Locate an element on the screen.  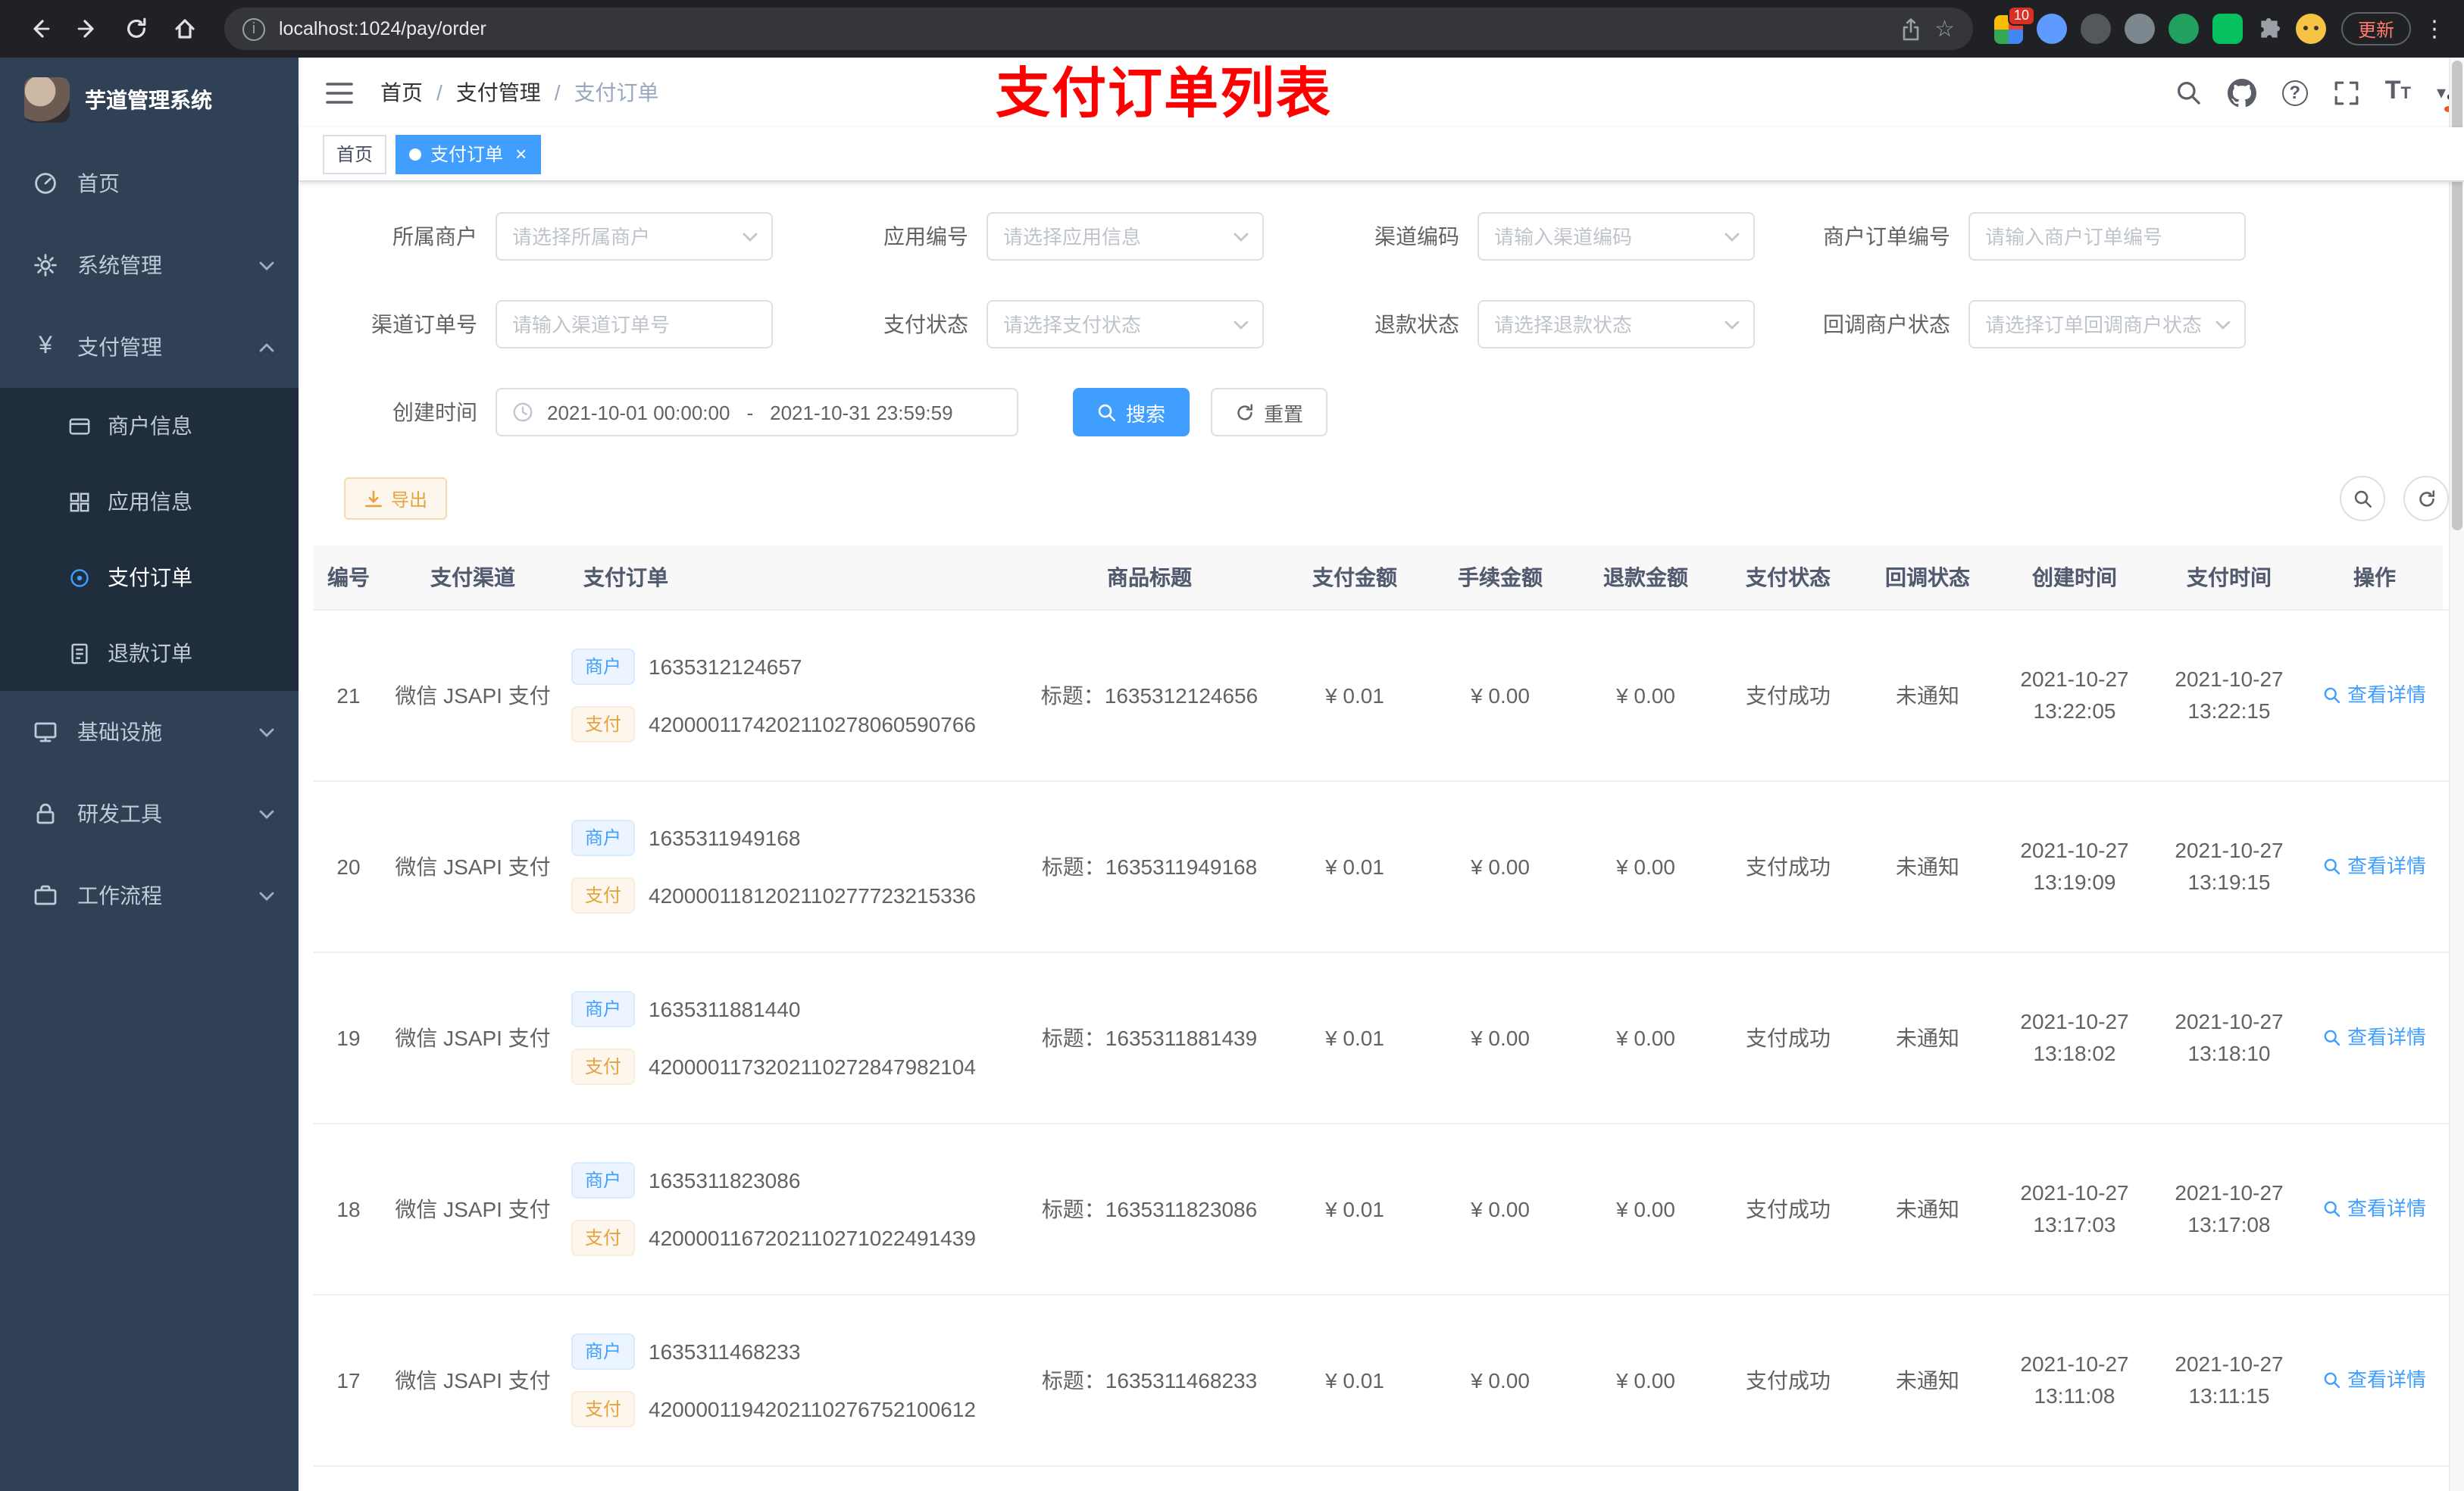
extension-tab-manager-icon: 10 is located at coordinates (2014, 24).